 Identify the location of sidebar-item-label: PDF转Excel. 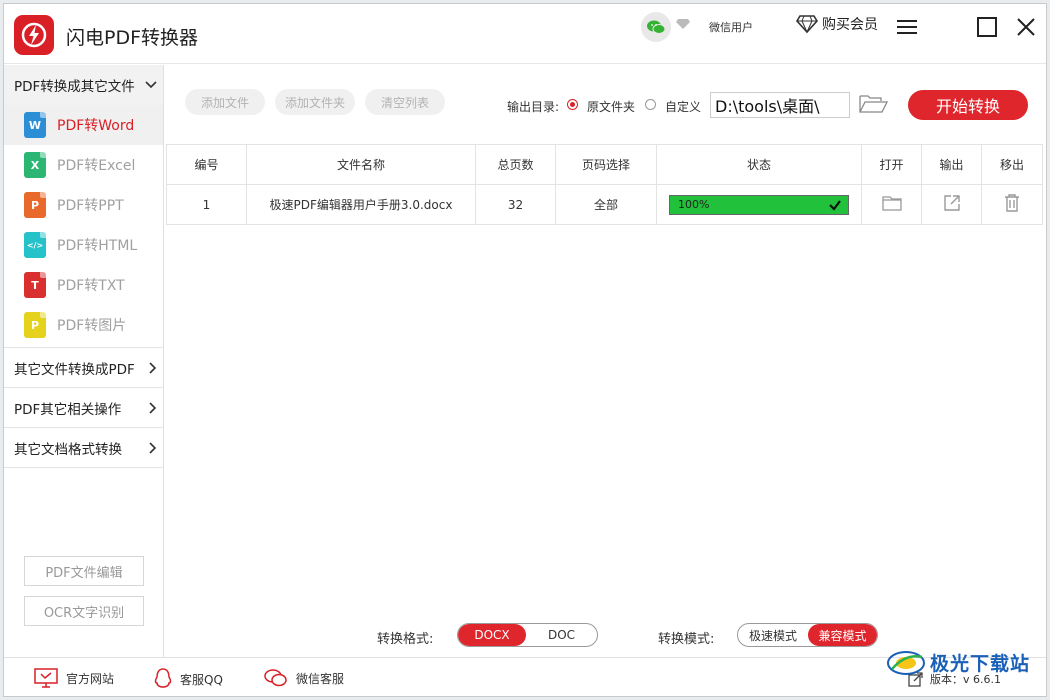
(96, 166).